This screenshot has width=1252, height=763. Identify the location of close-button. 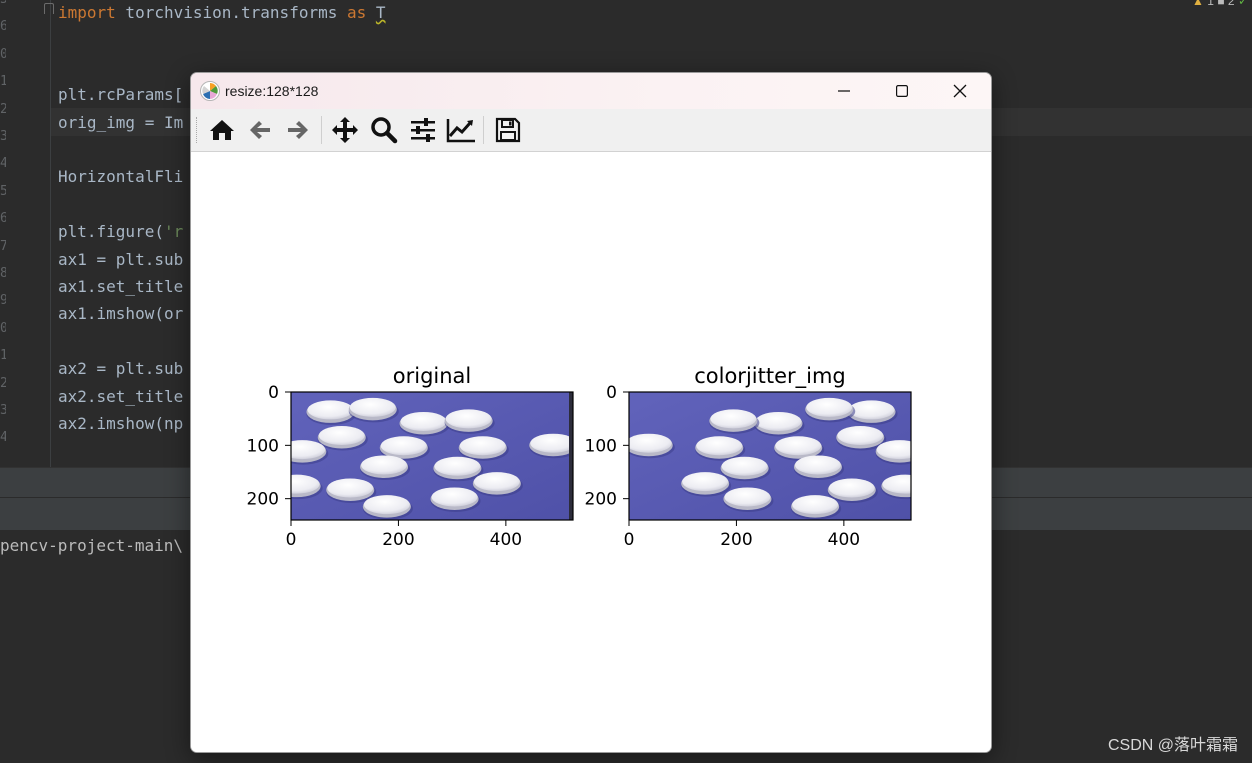
(960, 91).